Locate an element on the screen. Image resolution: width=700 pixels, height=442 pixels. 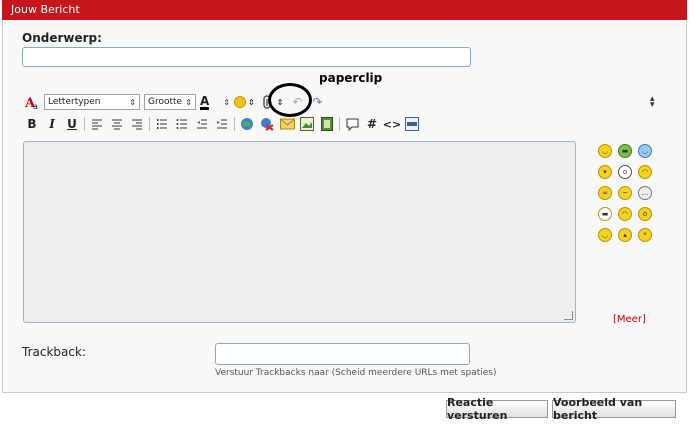
font-family-select-value: Lettertypen is located at coordinates (74, 102).